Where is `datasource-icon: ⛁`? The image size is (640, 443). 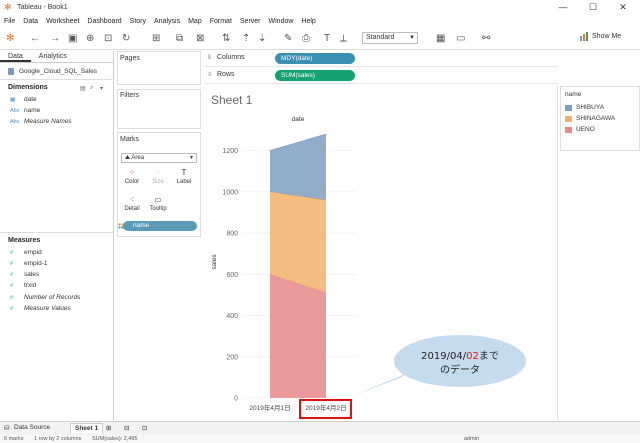 datasource-icon: ⛁ is located at coordinates (7, 428).